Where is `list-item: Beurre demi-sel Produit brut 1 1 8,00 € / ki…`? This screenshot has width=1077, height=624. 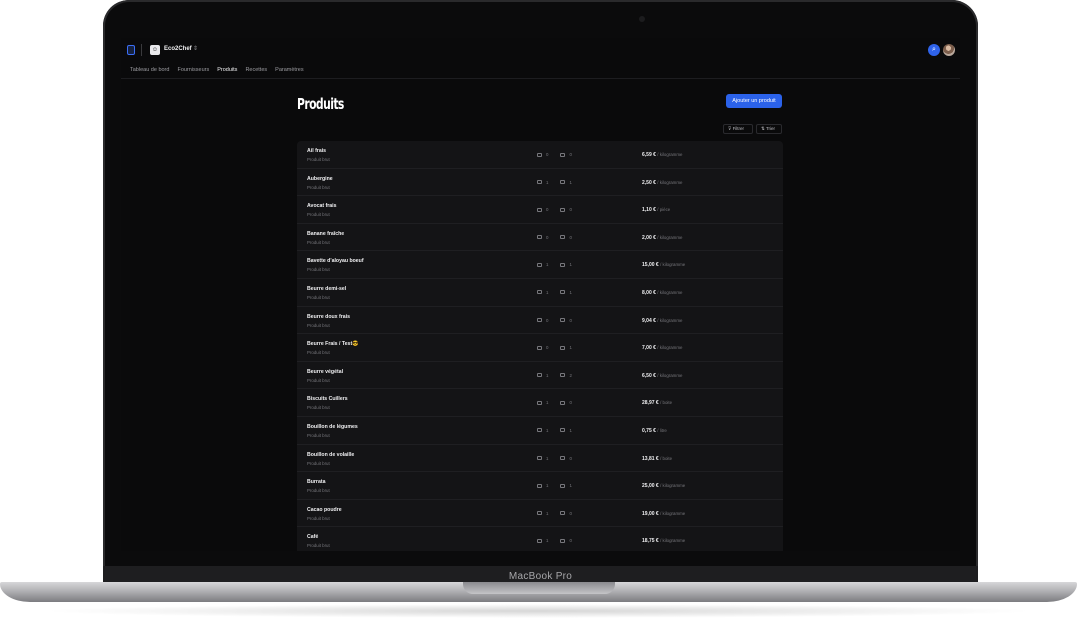 list-item: Beurre demi-sel Produit brut 1 1 8,00 € / ki… is located at coordinates (540, 293).